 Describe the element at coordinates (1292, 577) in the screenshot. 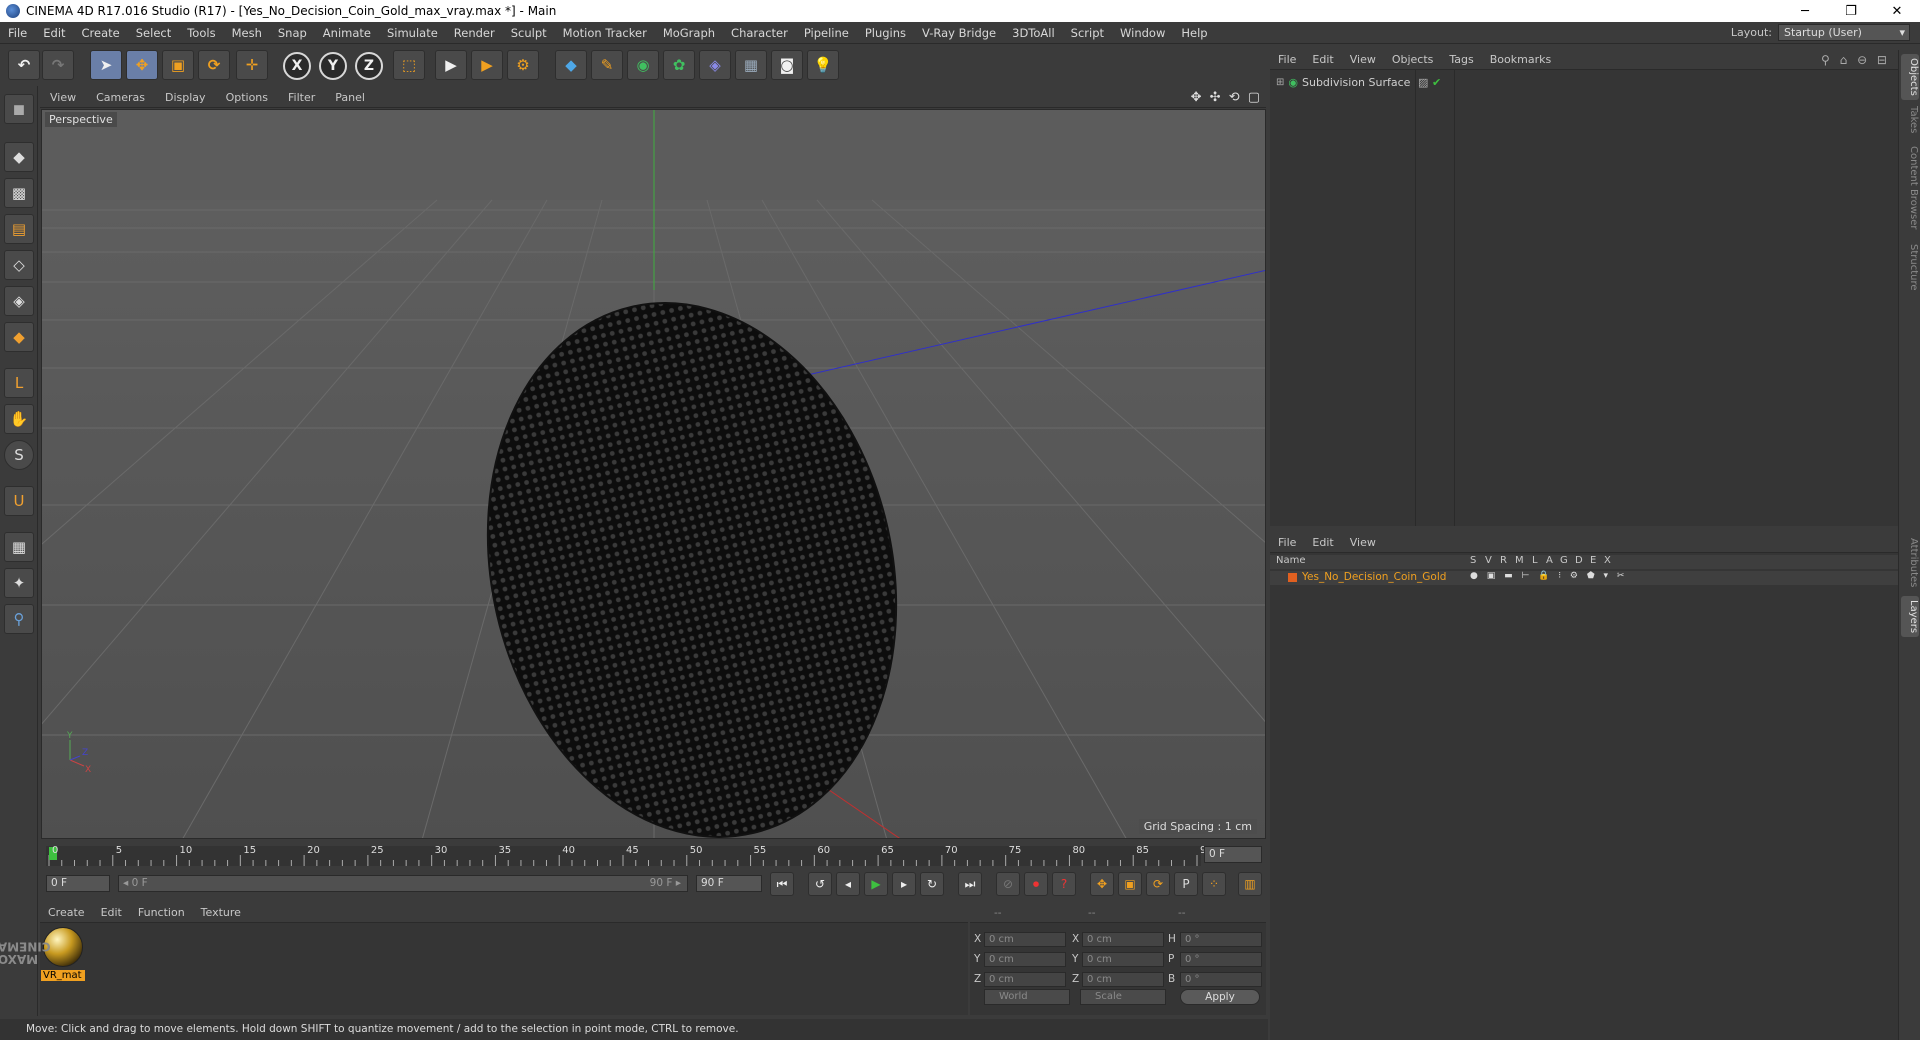

I see `layer-color-swatch` at that location.